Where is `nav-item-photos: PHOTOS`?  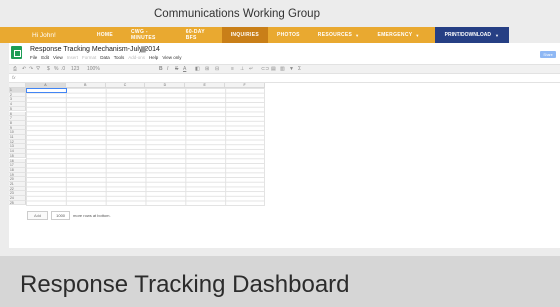
nav-item-photos: PHOTOS is located at coordinates (288, 35).